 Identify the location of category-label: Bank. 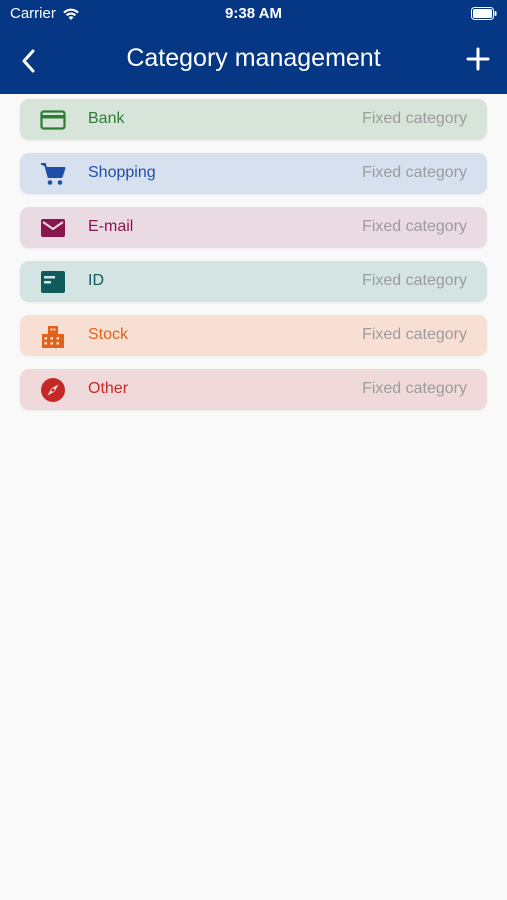
(106, 118).